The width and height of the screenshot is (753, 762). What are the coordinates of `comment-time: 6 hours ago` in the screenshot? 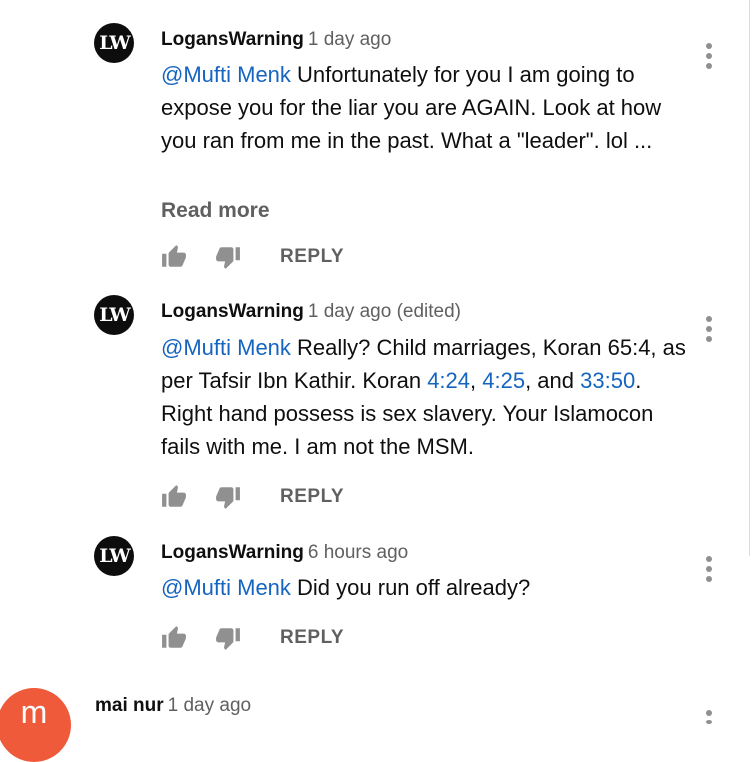 It's located at (358, 552).